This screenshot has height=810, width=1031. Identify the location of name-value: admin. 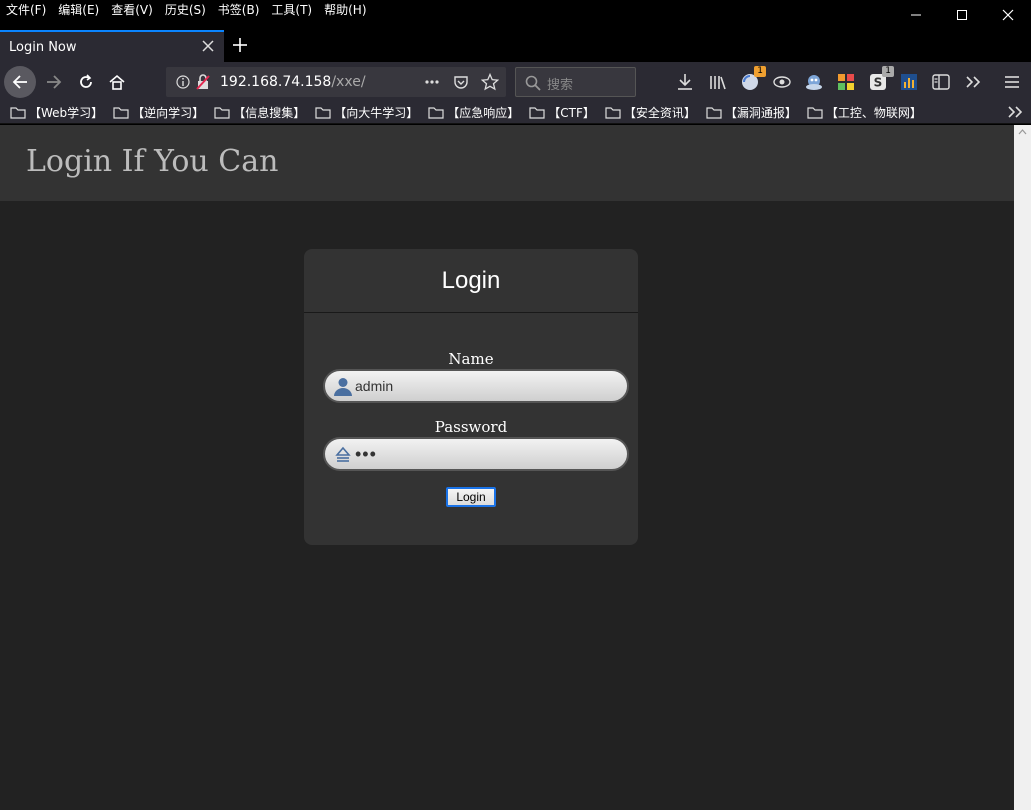
(374, 386).